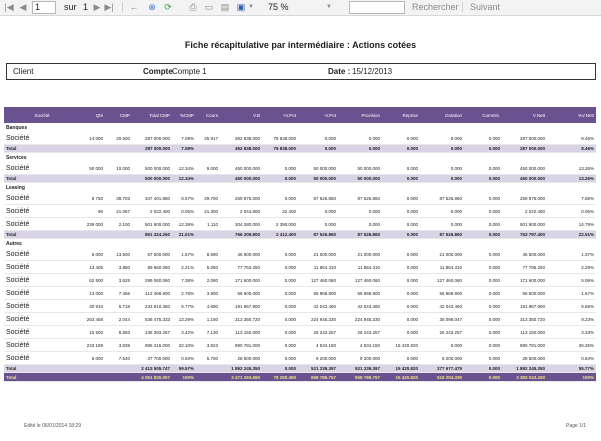 This screenshot has height=441, width=601. I want to click on table-cell: 21.300, so click(208, 211).